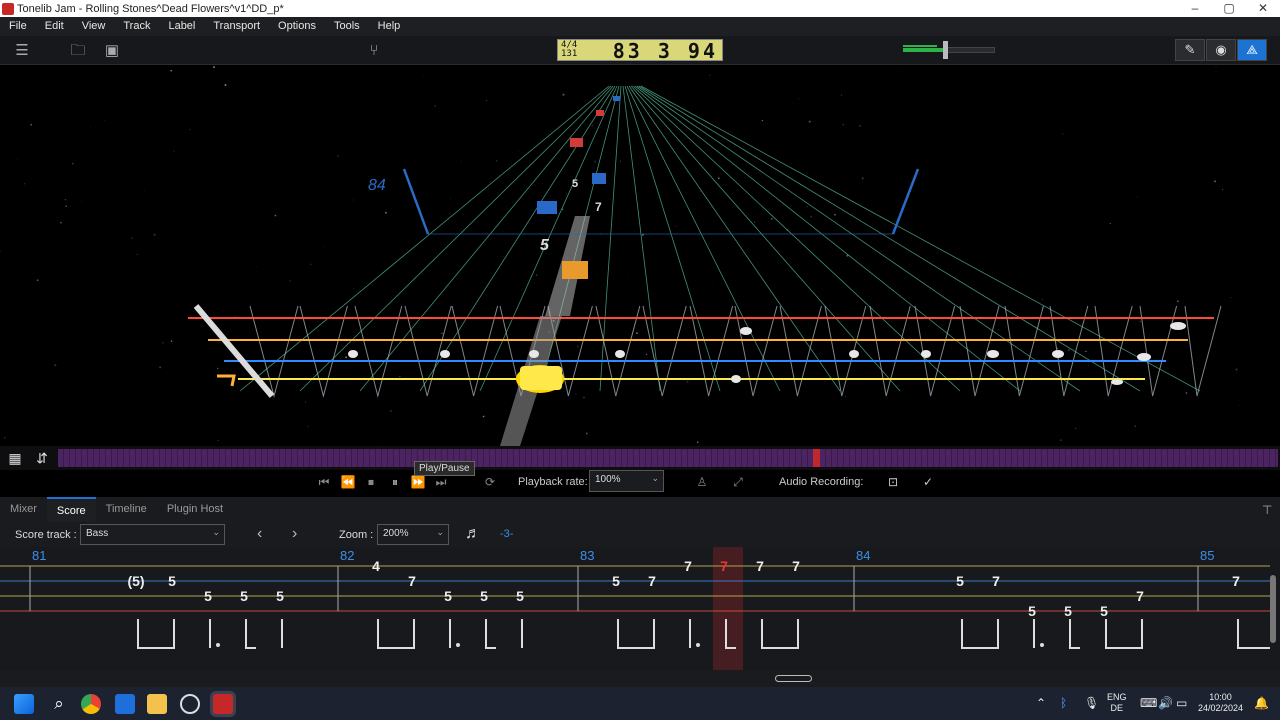 The height and width of the screenshot is (720, 1280). I want to click on bluetooth-icon: ᛒ, so click(1063, 703).